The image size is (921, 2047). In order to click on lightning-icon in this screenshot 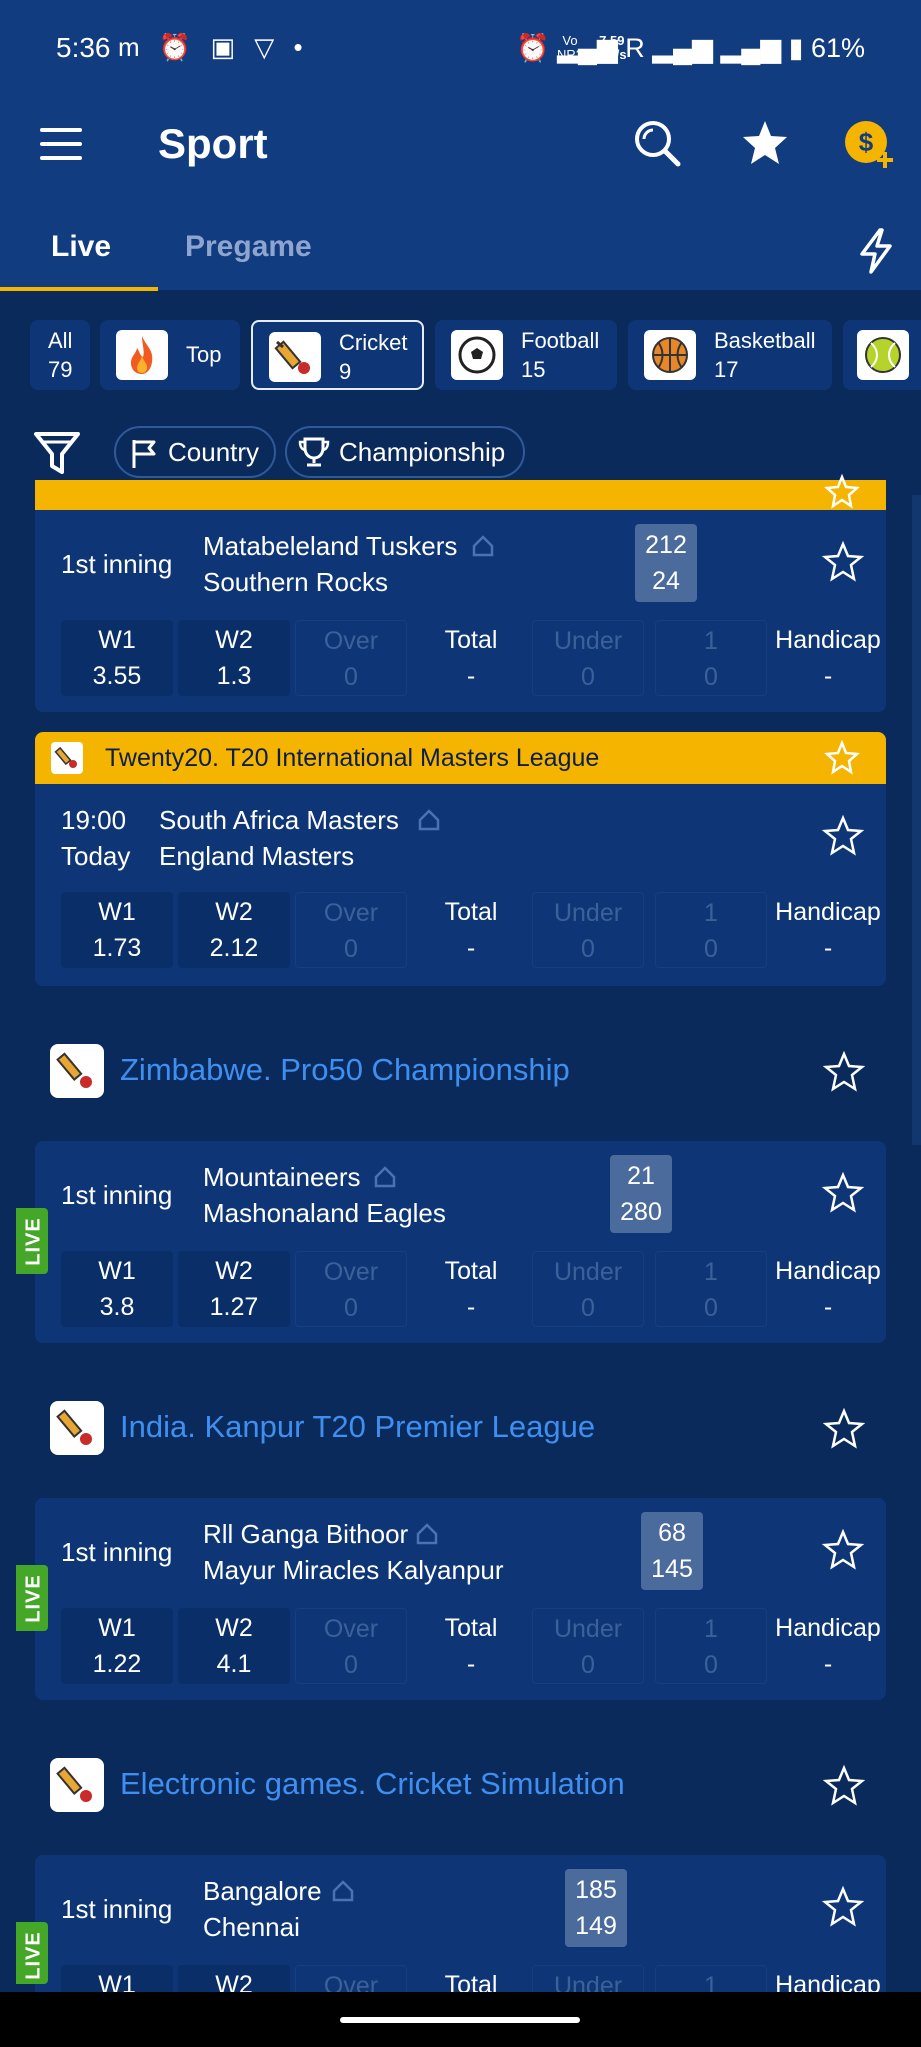, I will do `click(876, 251)`.